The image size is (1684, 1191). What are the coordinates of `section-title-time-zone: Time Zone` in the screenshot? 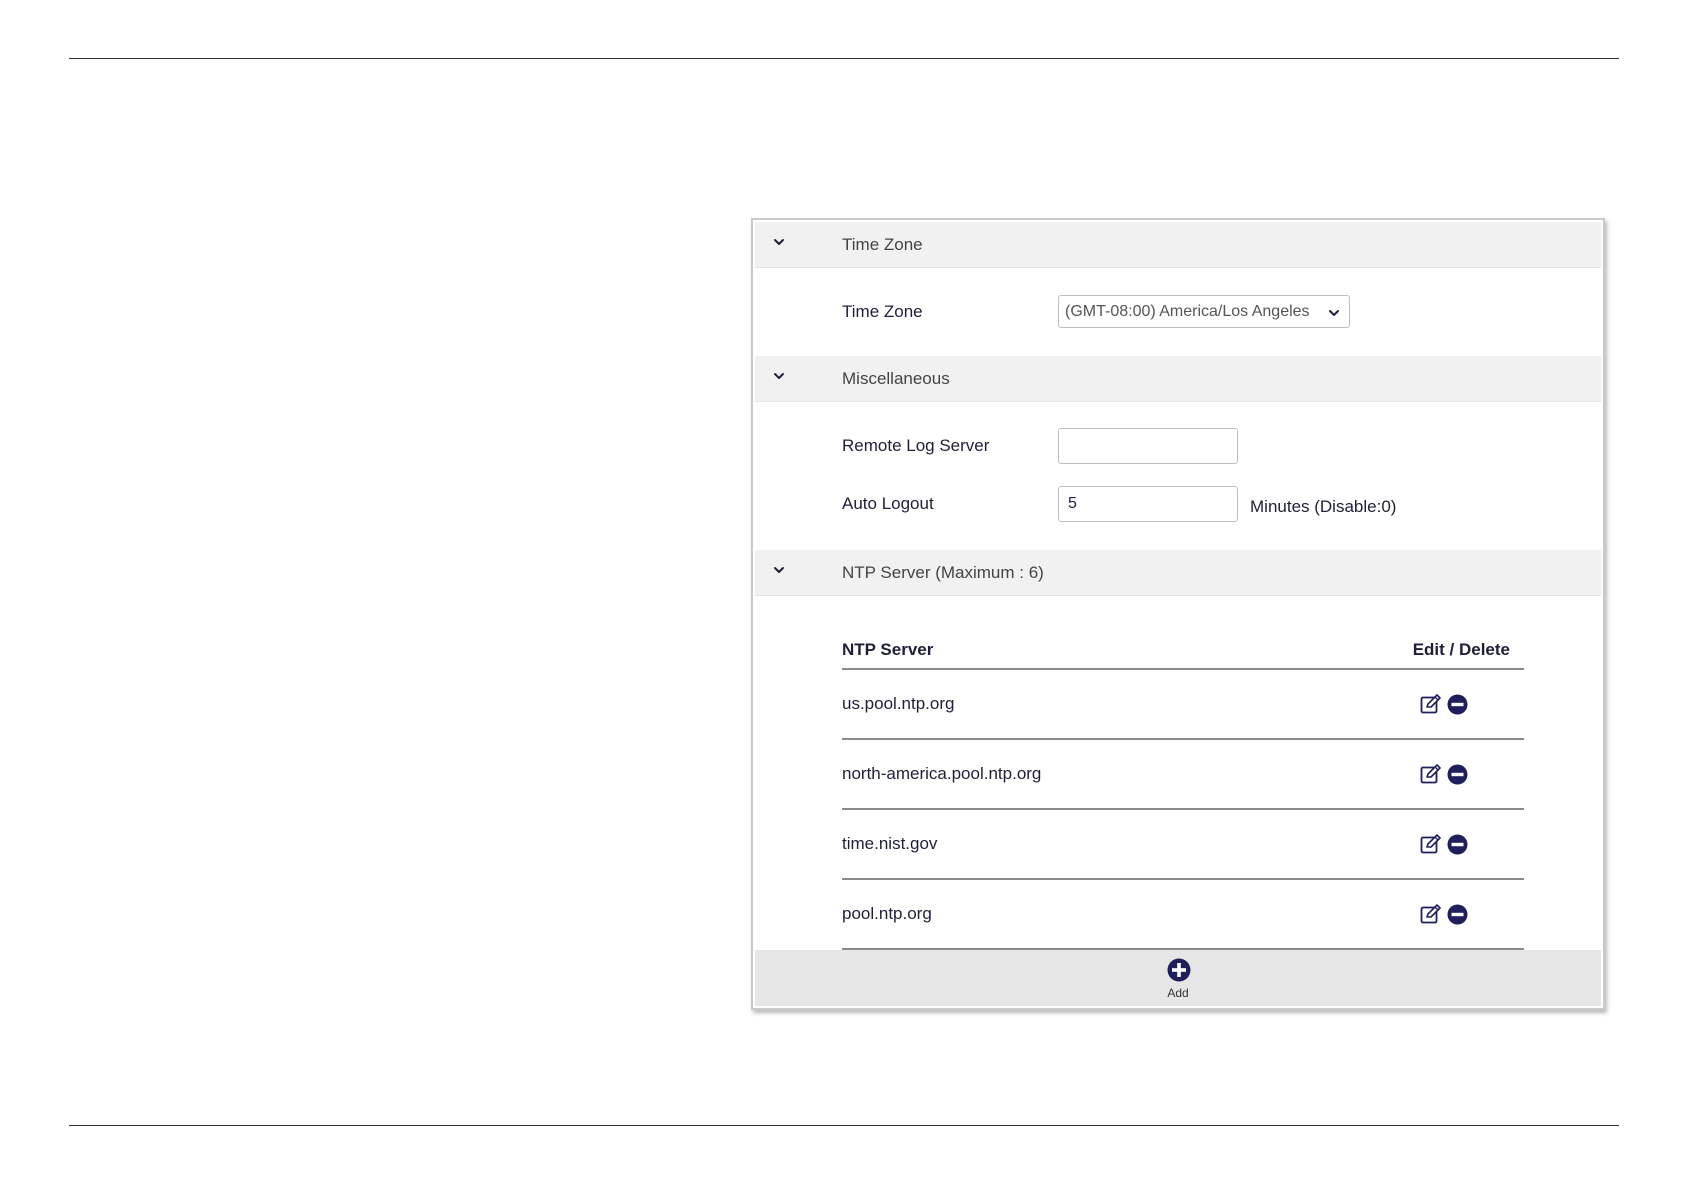 It's located at (882, 244).